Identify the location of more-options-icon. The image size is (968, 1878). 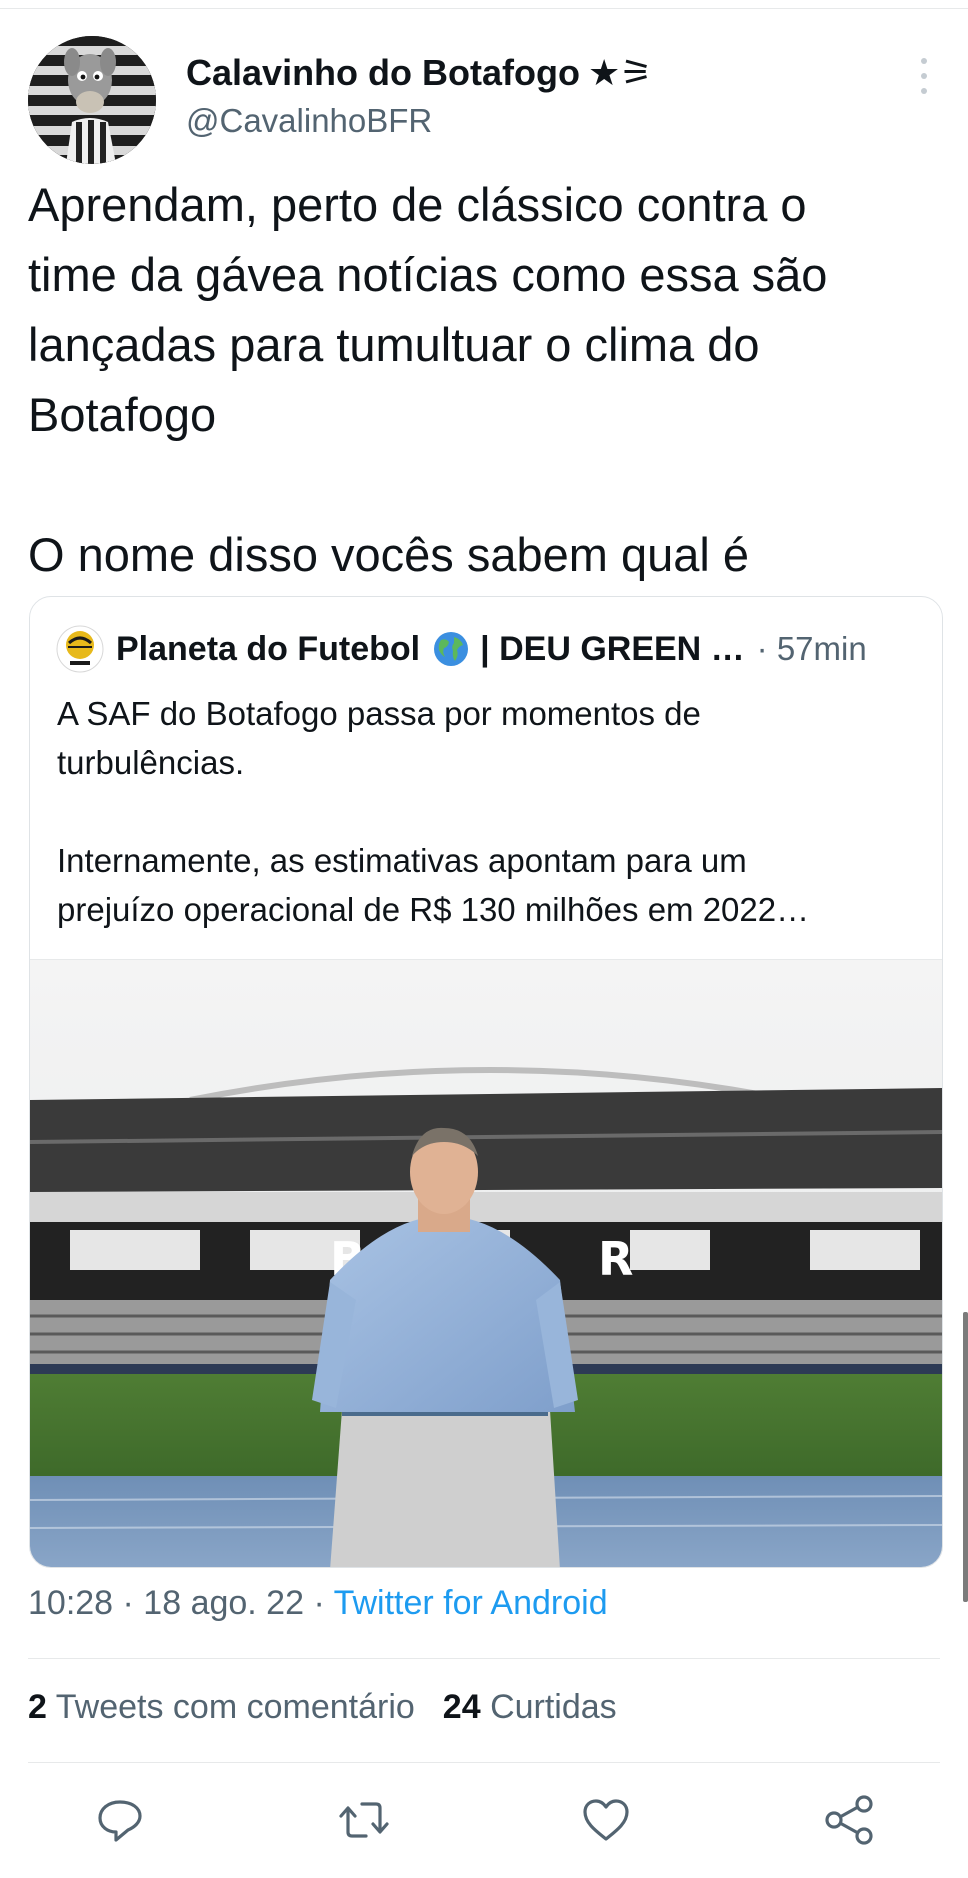
(924, 76).